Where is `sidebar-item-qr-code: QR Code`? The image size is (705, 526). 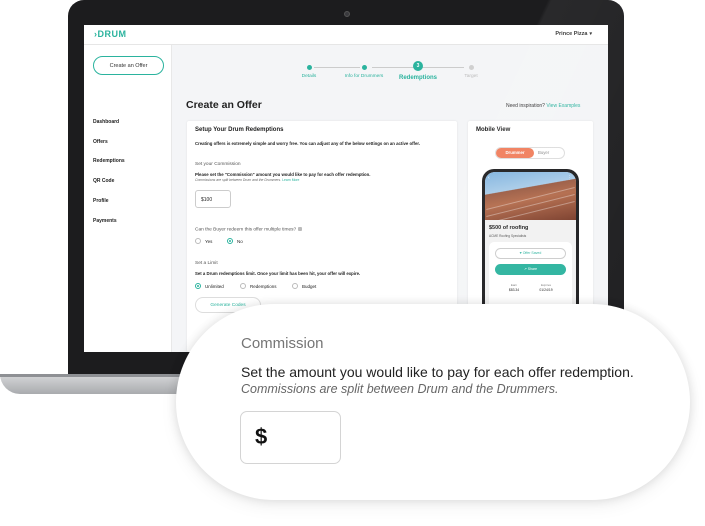 sidebar-item-qr-code: QR Code is located at coordinates (103, 181).